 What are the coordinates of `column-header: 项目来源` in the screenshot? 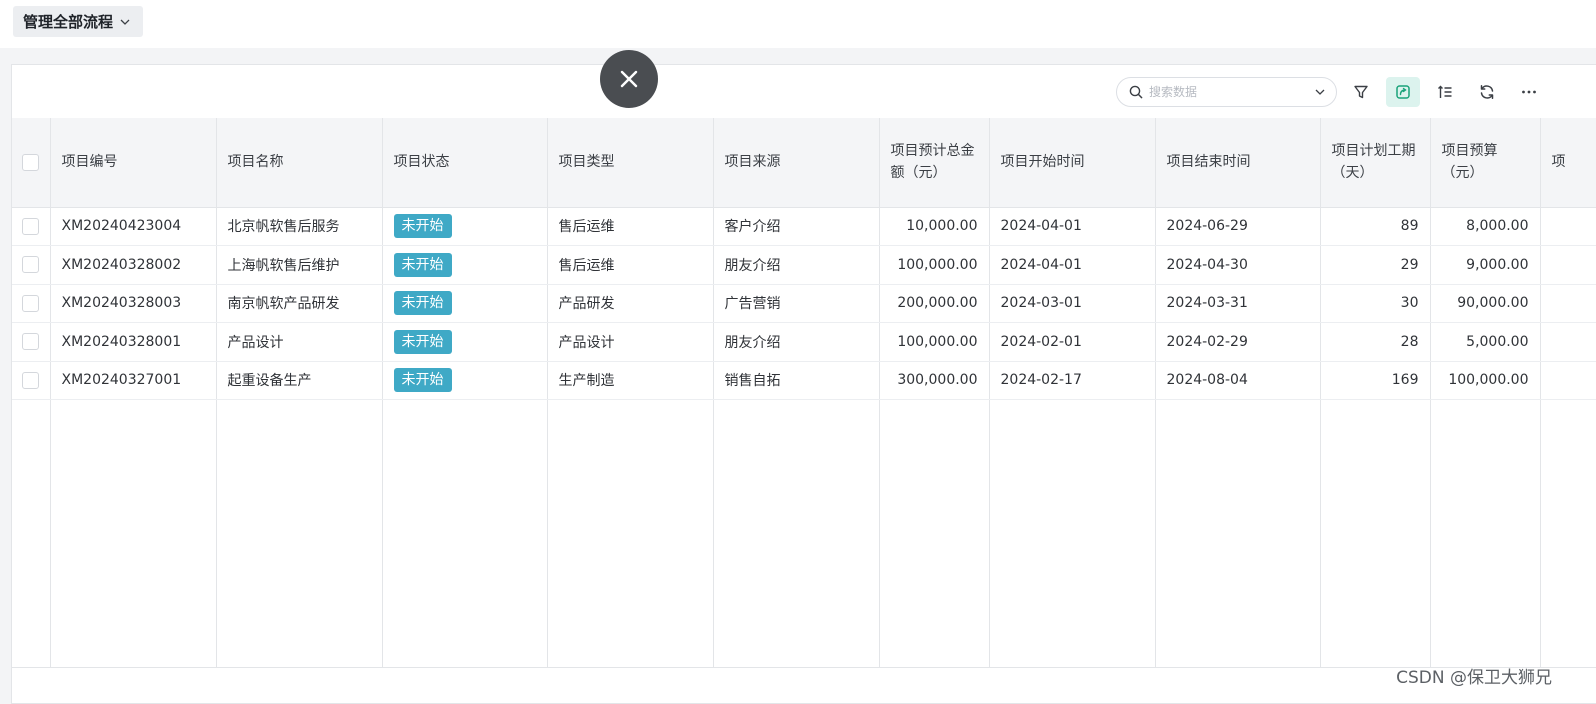 It's located at (796, 163).